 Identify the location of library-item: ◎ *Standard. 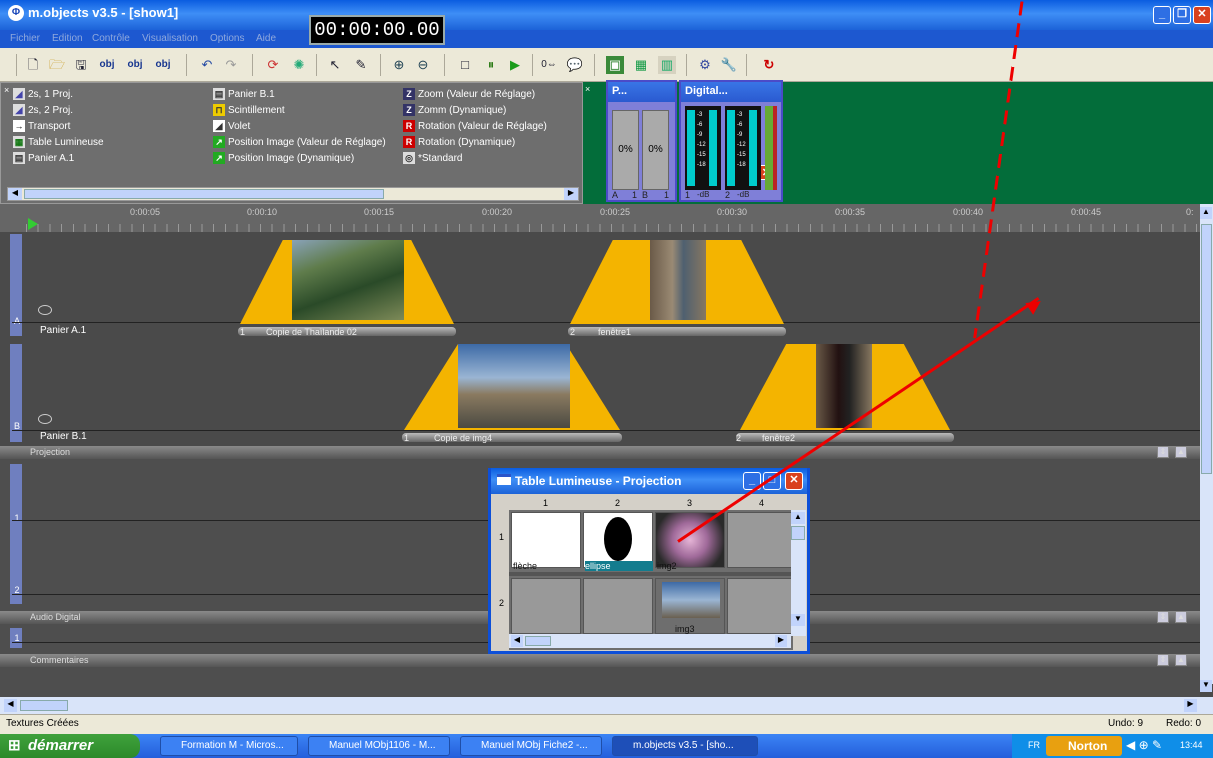
(432, 159).